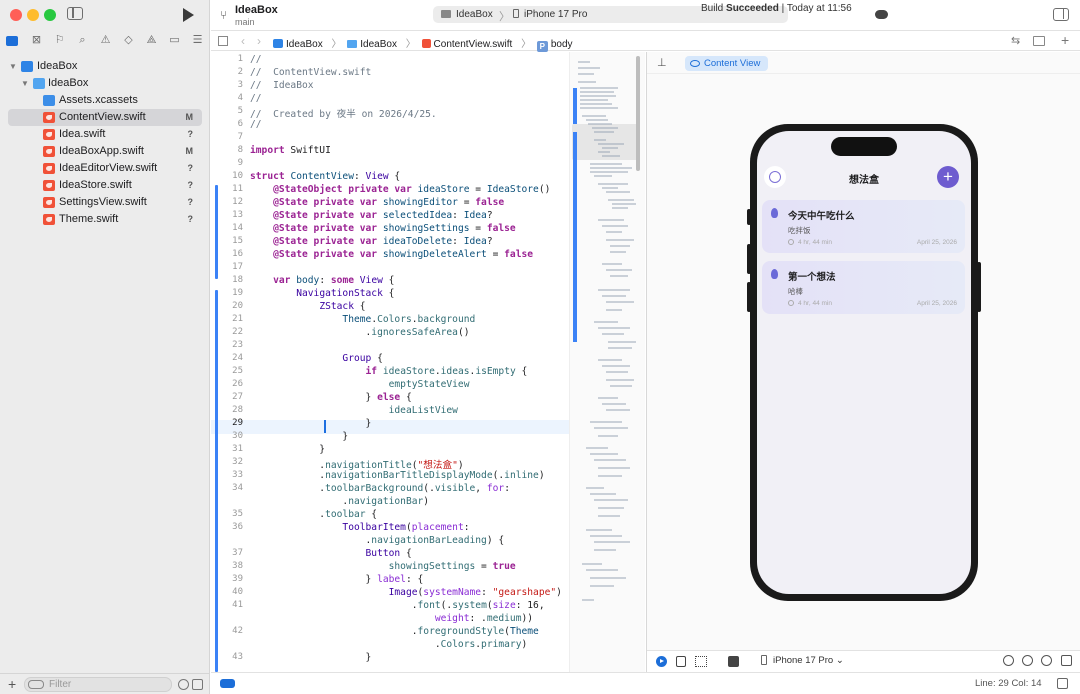  What do you see at coordinates (227, 371) in the screenshot?
I see `line-number: 25` at bounding box center [227, 371].